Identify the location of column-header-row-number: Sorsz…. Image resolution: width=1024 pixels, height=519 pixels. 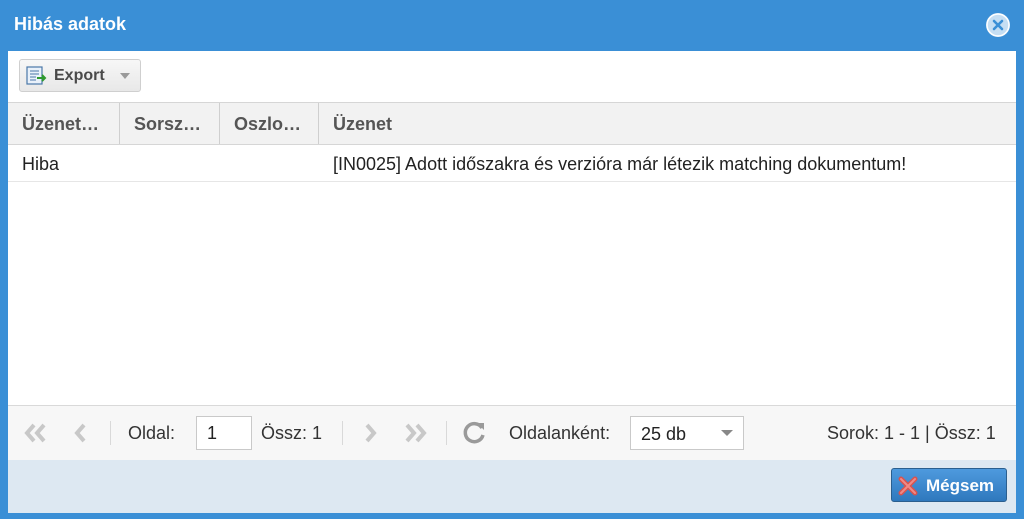
(170, 123).